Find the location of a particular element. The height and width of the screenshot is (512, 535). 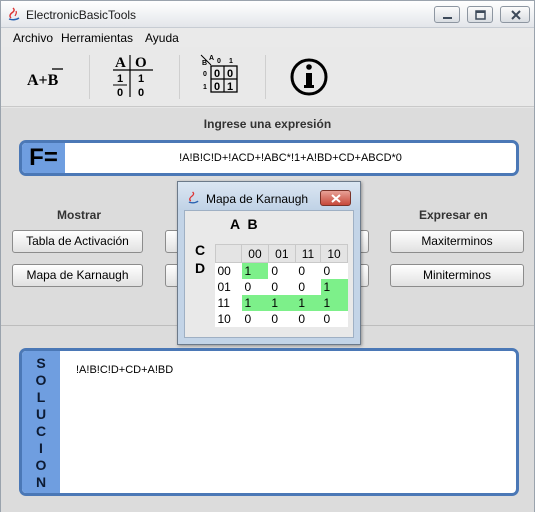

expression-prompt: Ingrese una expresión is located at coordinates (267, 124).